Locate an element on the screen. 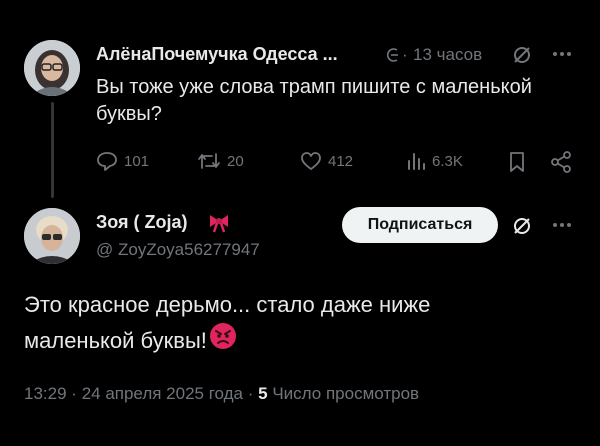 This screenshot has width=600, height=446. main-post-line1: Это красное дерьмо... стало даже ниже is located at coordinates (227, 304).